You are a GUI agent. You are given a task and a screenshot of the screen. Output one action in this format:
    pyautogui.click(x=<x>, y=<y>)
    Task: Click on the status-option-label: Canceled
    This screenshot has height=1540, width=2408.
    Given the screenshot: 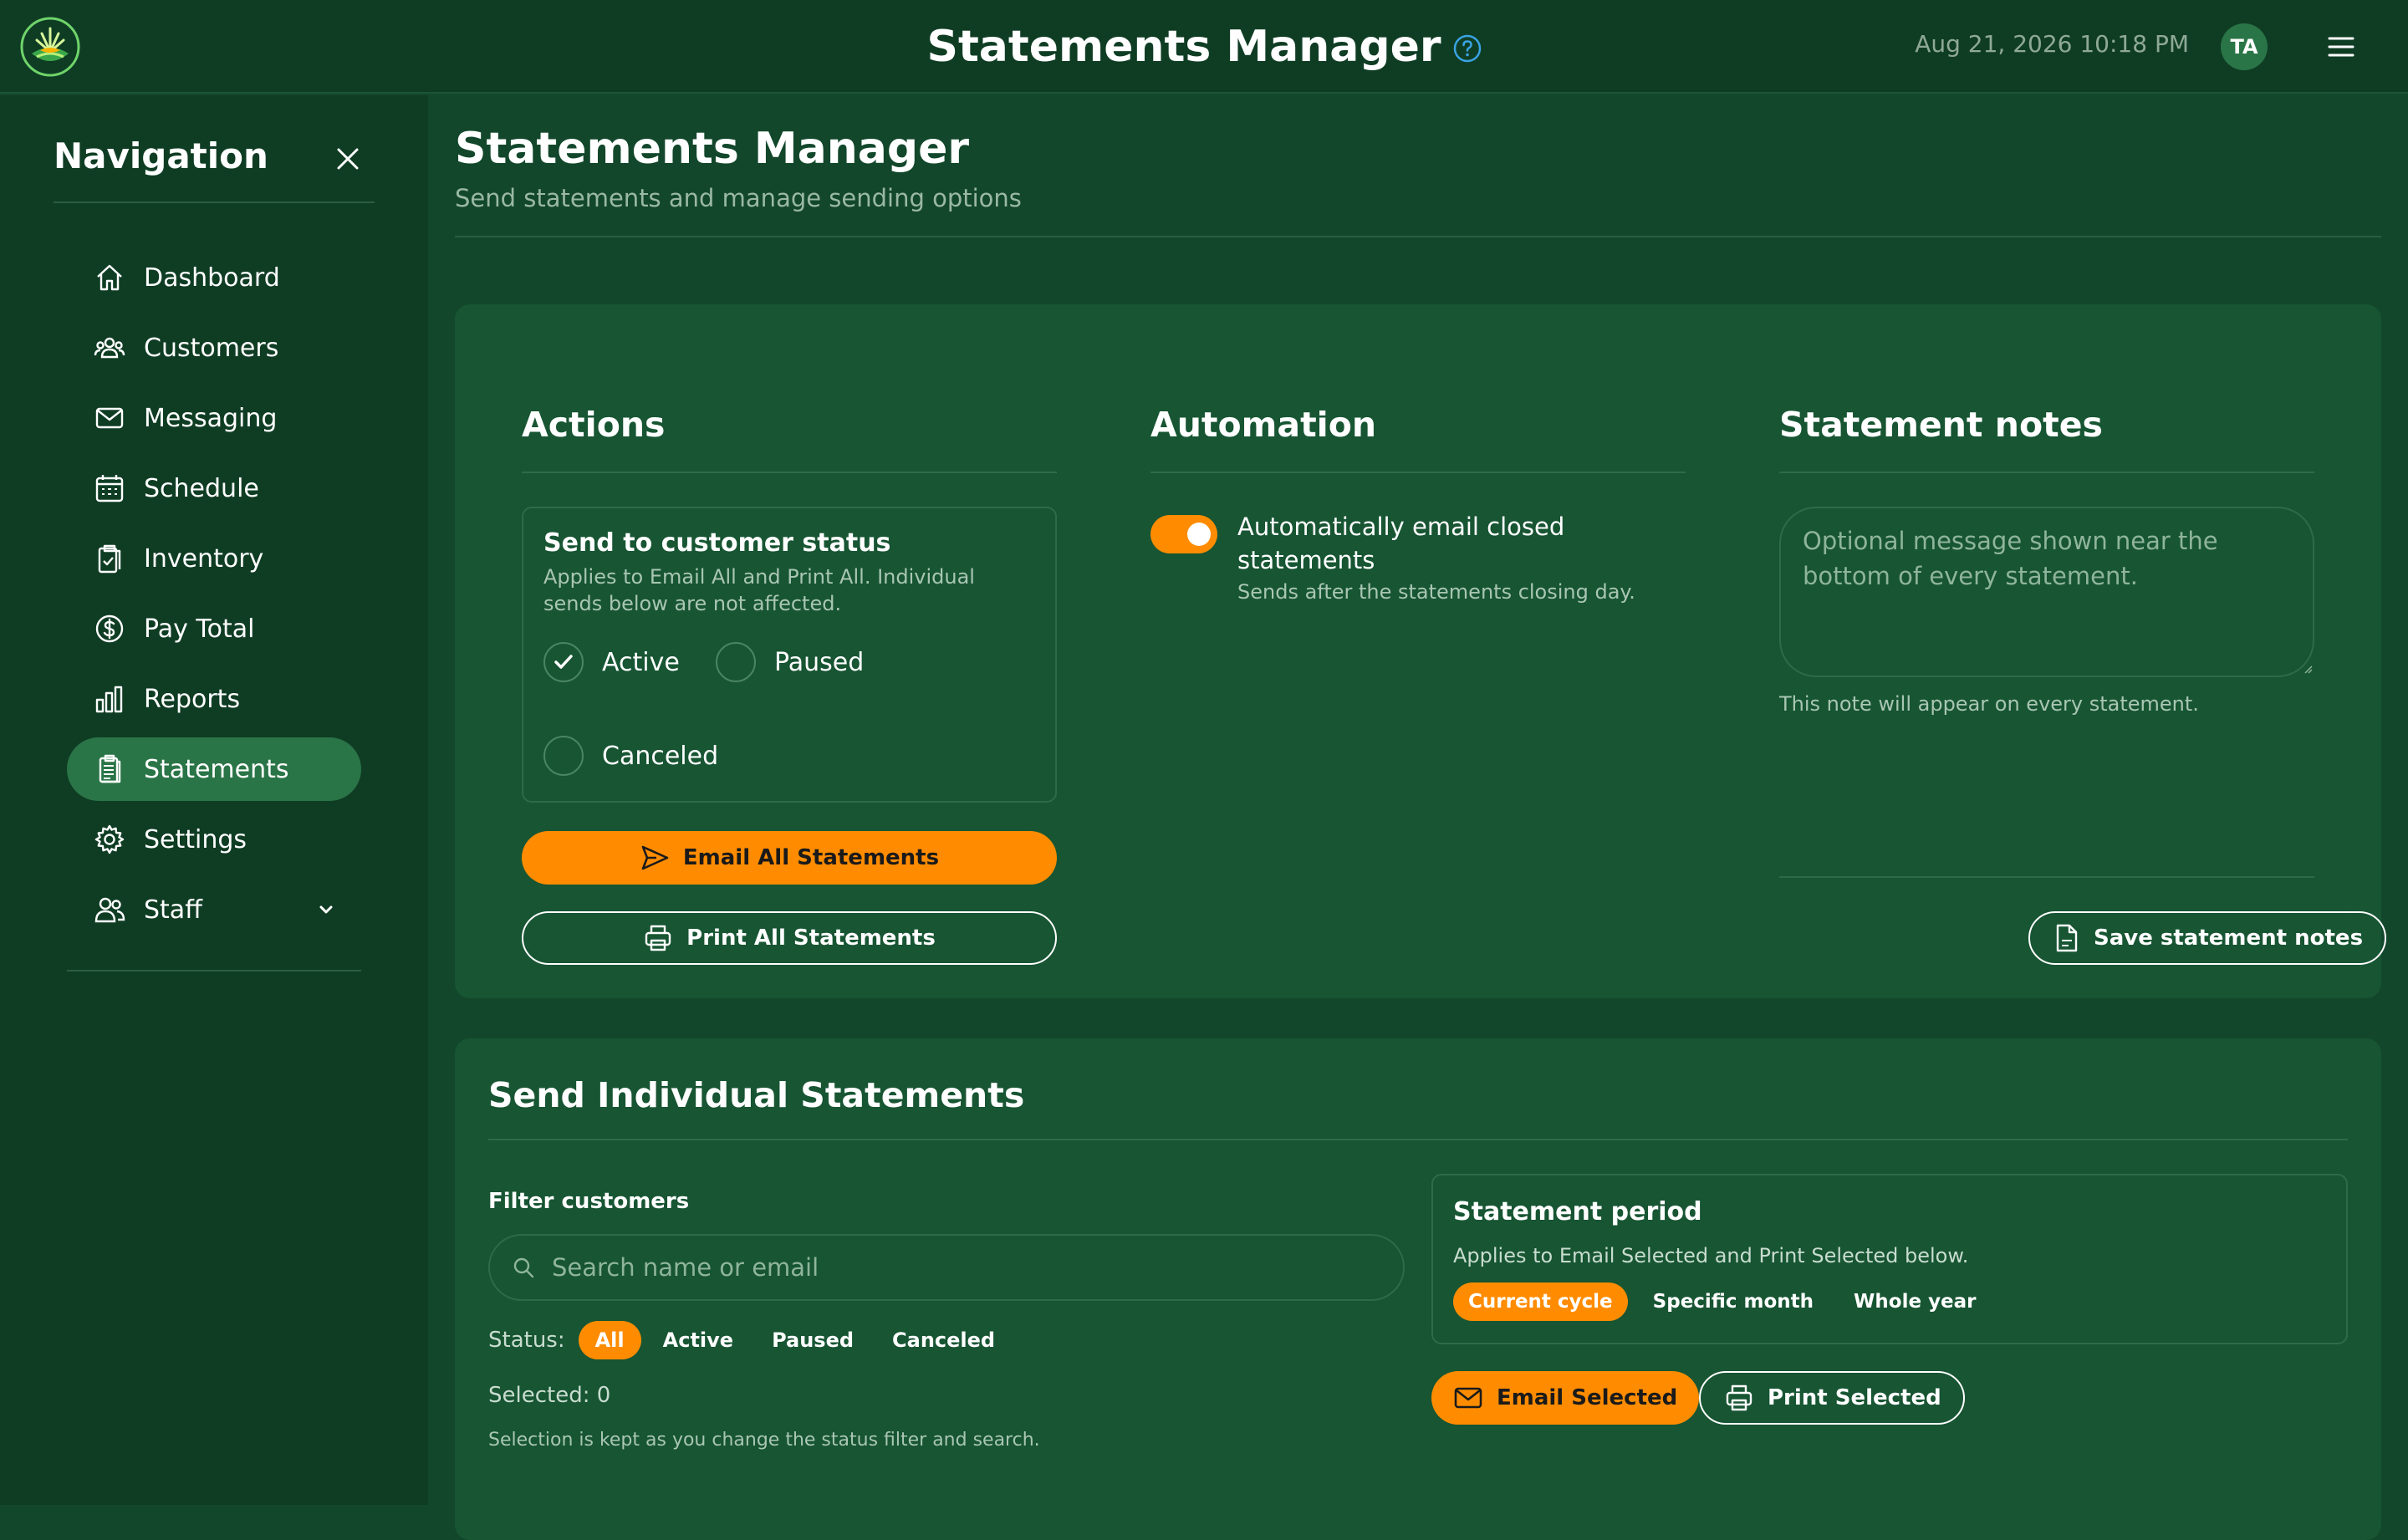 What is the action you would take?
    pyautogui.click(x=660, y=756)
    